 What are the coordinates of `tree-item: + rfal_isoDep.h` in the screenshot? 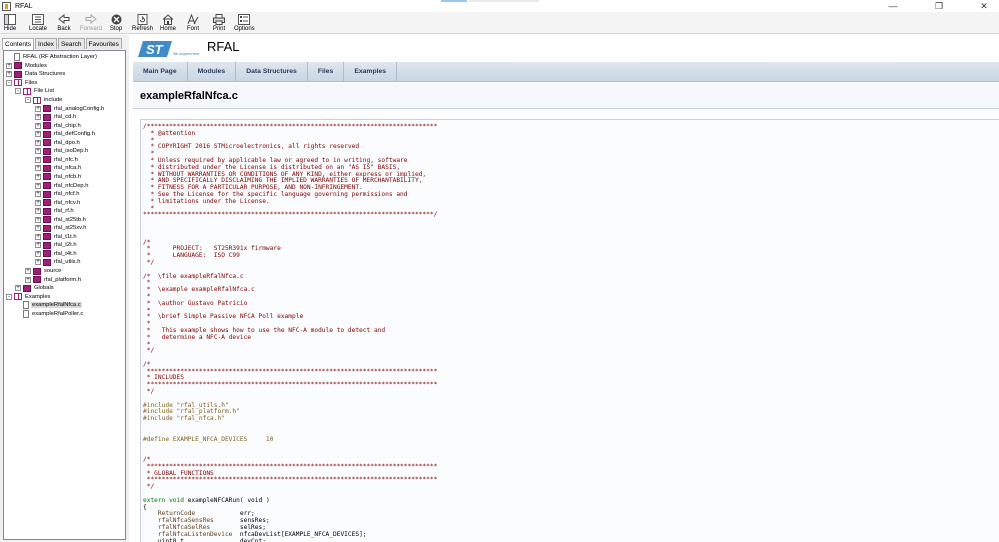 It's located at (62, 151).